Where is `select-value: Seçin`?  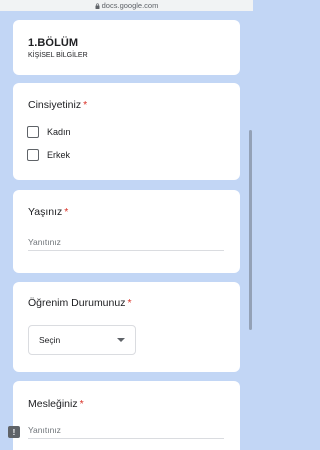
select-value: Seçin is located at coordinates (50, 340).